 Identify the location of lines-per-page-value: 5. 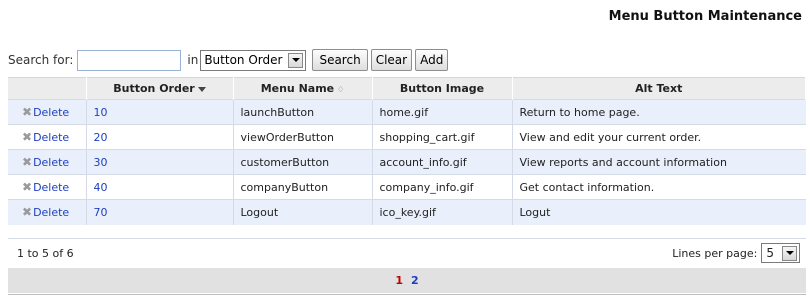
(770, 253).